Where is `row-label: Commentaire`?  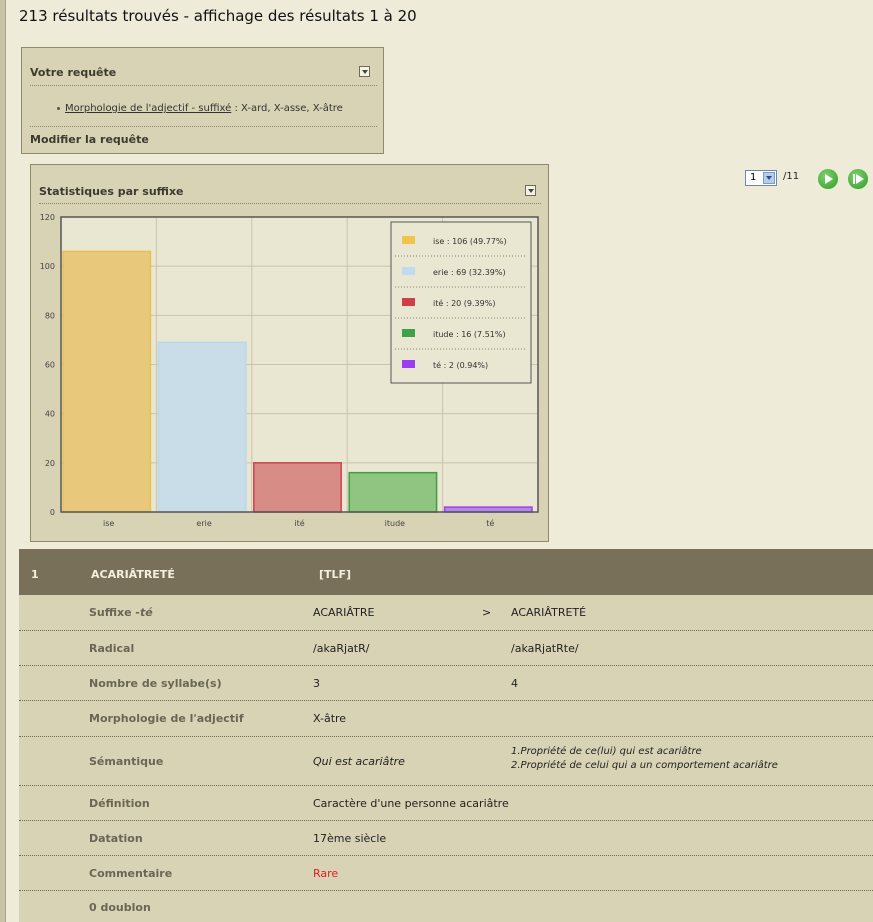
row-label: Commentaire is located at coordinates (131, 873).